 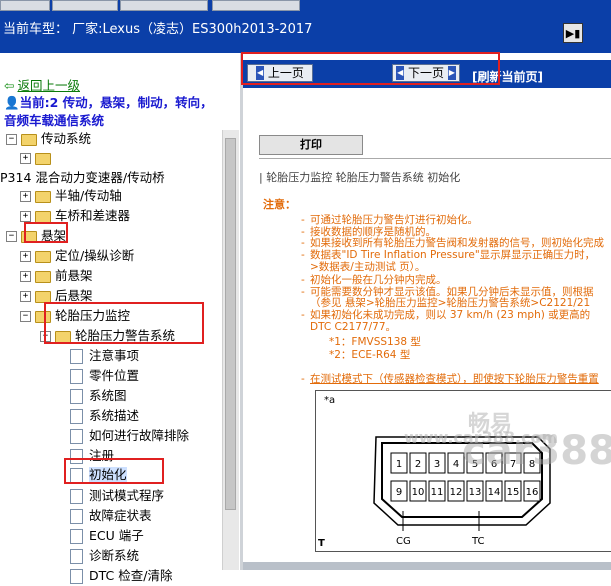 I want to click on tree-item: − 传动系统, so click(x=48, y=139).